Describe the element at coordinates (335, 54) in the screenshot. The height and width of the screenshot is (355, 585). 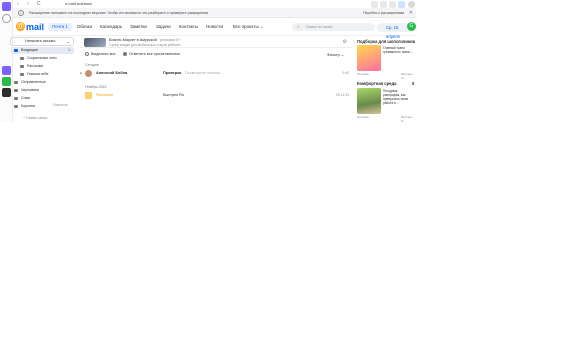
I see `filter-button: Фильтр ⌄` at that location.